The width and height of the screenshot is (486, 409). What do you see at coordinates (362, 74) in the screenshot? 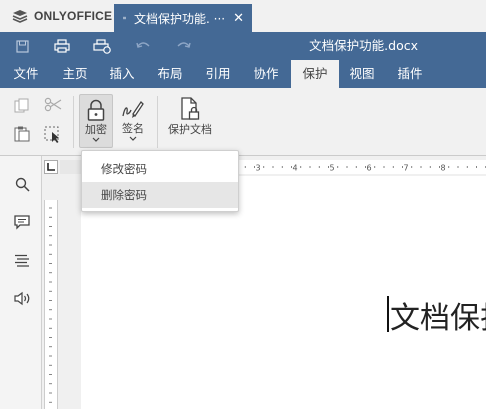
I see `menu-view: 视图` at bounding box center [362, 74].